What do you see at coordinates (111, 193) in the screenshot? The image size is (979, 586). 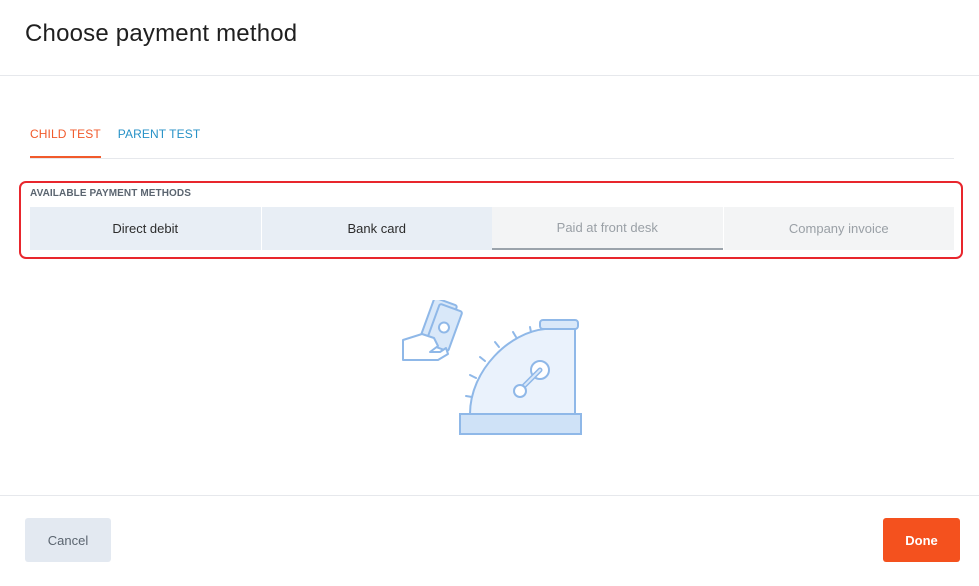 I see `payment-methods-label: AVAILABLE PAYMENT METHODS` at bounding box center [111, 193].